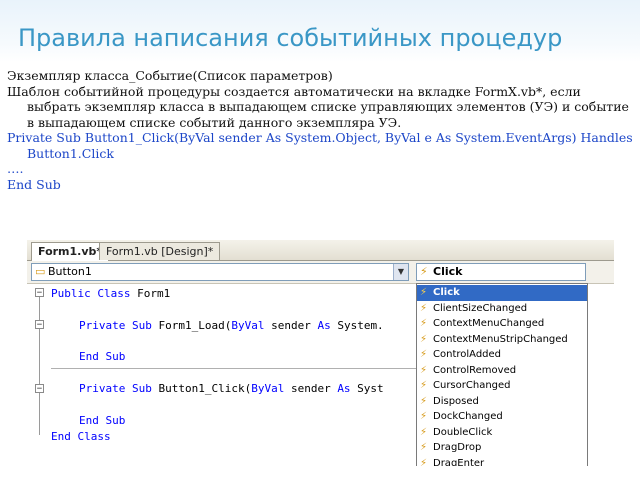  I want to click on button-control-icon: ▭, so click(40, 271).